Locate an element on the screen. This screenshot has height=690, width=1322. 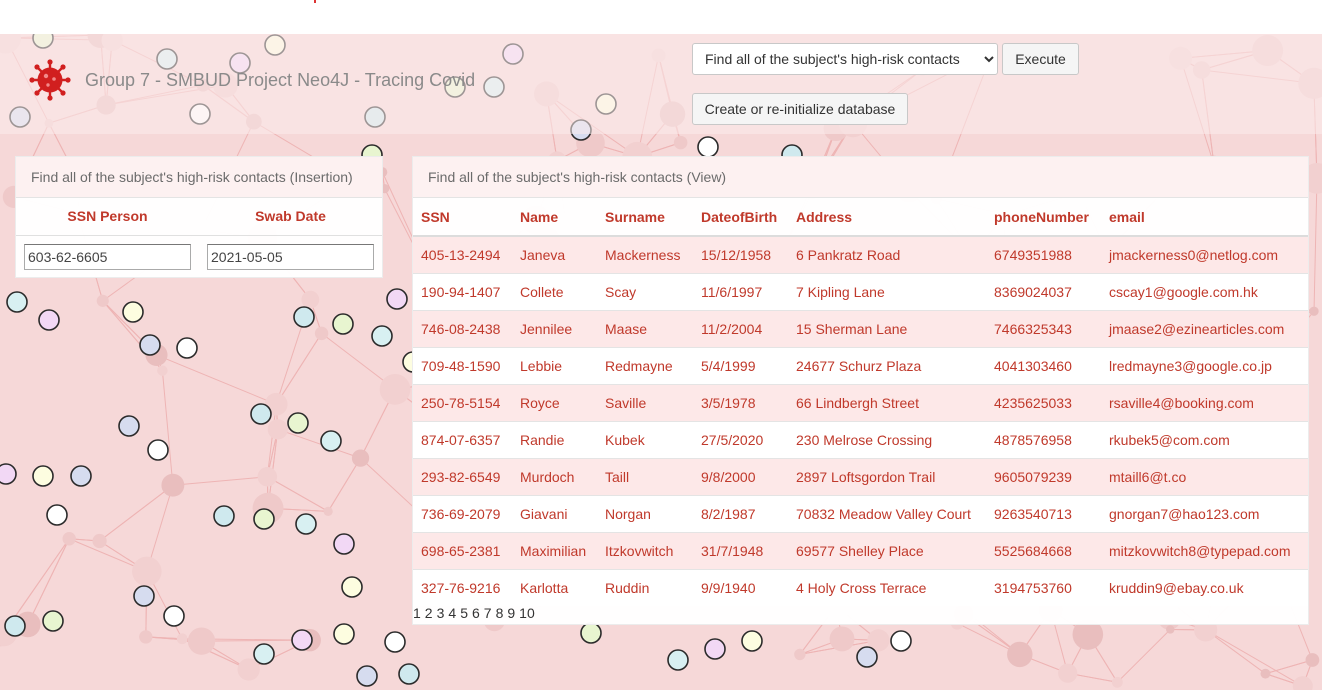
page-link: 5 is located at coordinates (464, 613).